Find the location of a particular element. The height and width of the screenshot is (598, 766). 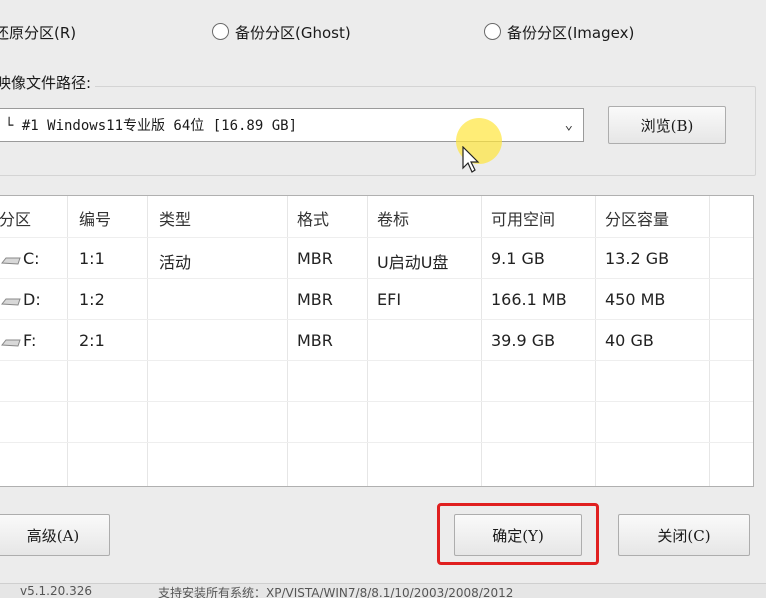

cell-free: 39.9 GB is located at coordinates (523, 340).